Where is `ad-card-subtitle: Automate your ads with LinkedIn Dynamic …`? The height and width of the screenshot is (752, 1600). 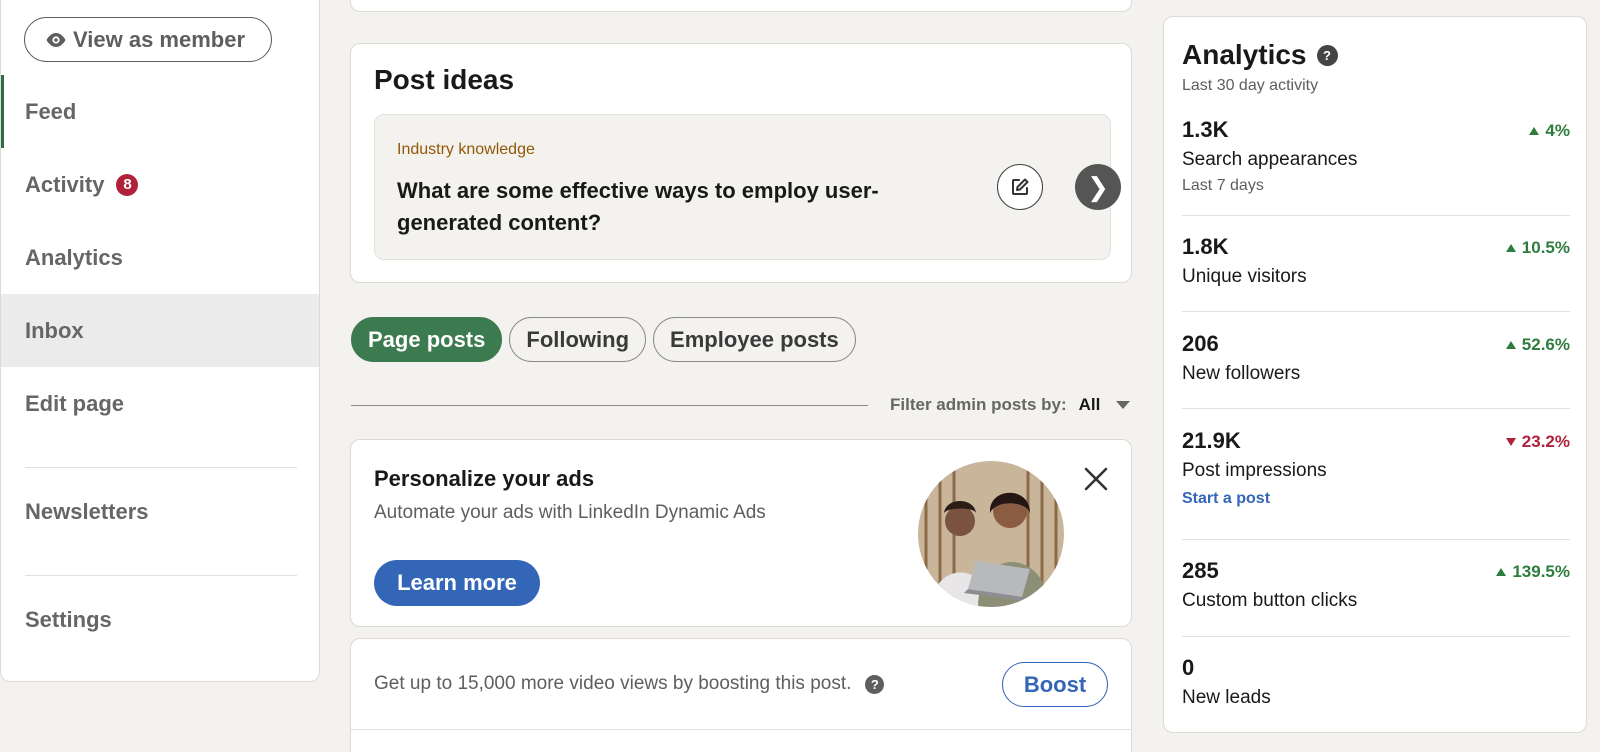 ad-card-subtitle: Automate your ads with LinkedIn Dynamic … is located at coordinates (570, 512).